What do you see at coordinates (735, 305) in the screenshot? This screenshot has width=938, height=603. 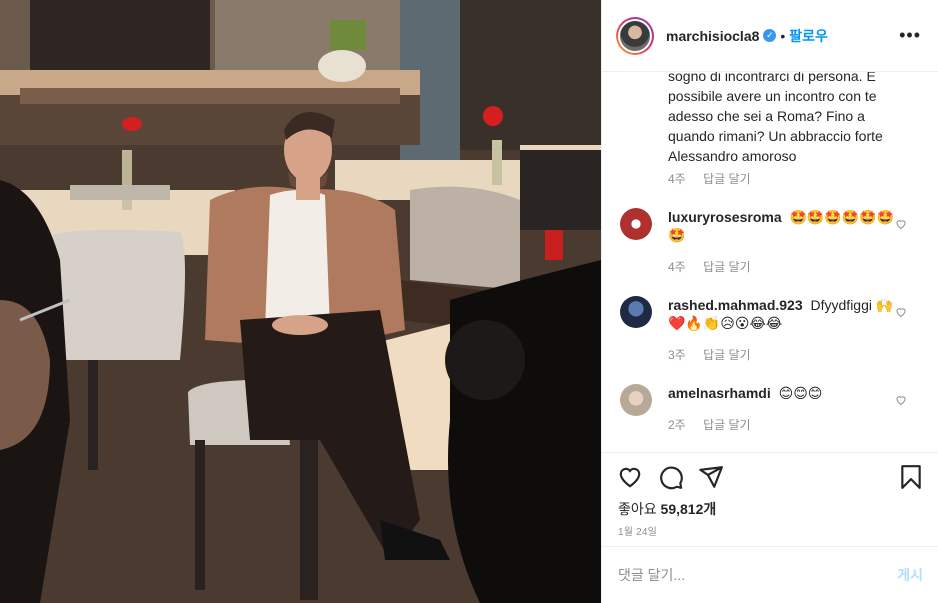 I see `commenter-username: rashed.mahmad.923` at bounding box center [735, 305].